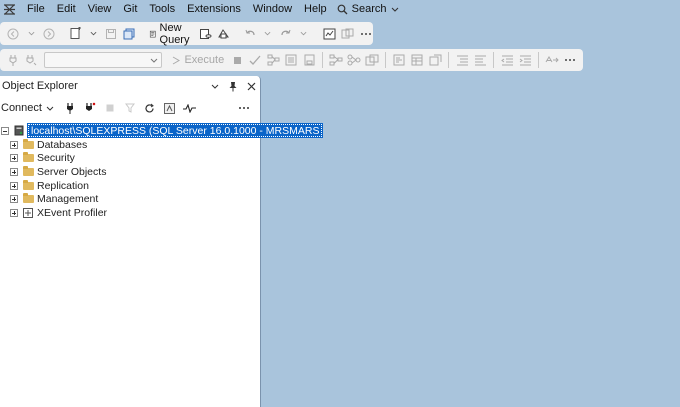  I want to click on client-statistics-icon, so click(372, 60).